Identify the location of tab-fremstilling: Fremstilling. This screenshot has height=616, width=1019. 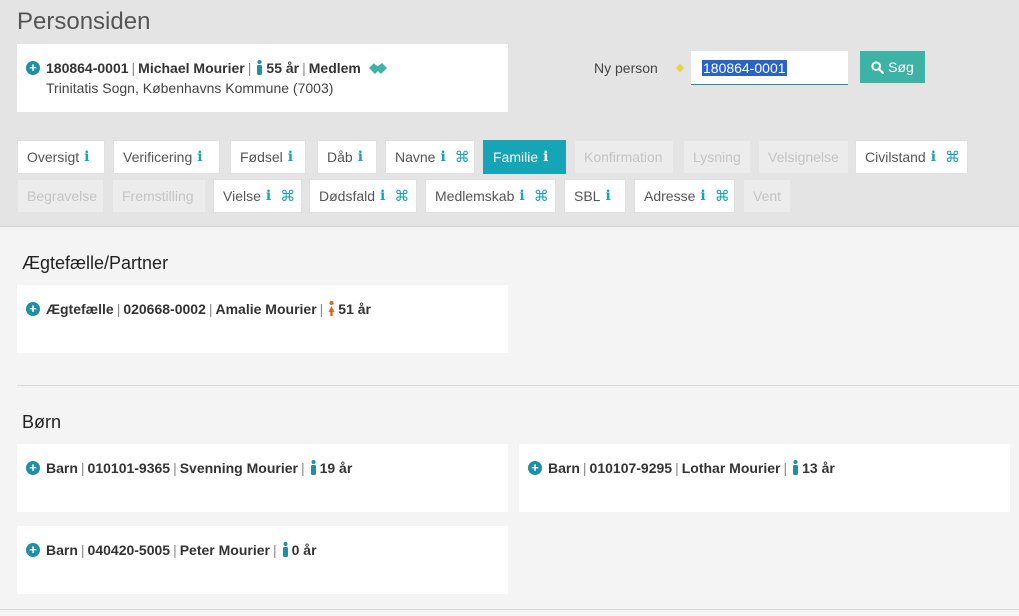
(159, 196).